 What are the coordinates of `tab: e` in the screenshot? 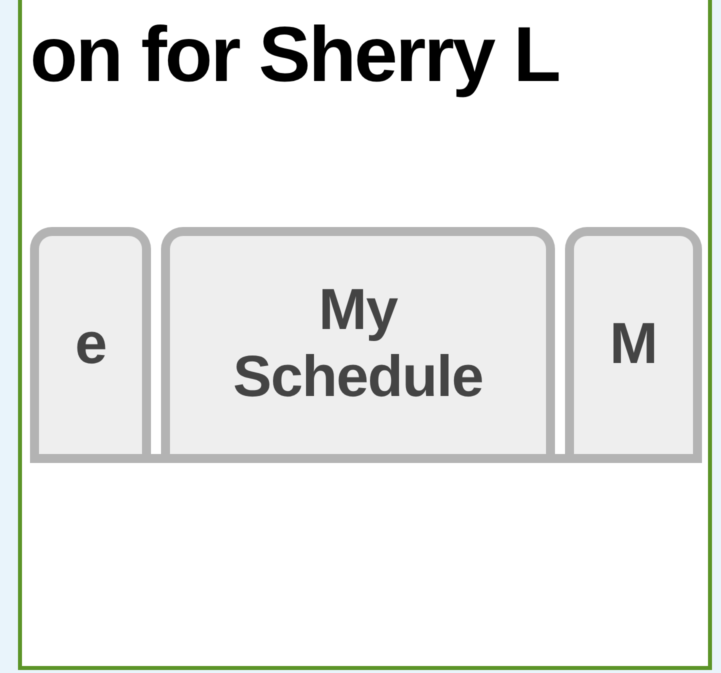 It's located at (91, 340).